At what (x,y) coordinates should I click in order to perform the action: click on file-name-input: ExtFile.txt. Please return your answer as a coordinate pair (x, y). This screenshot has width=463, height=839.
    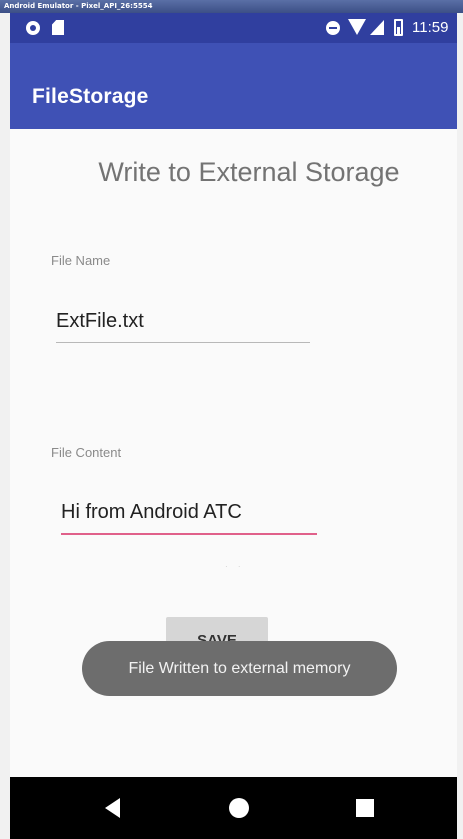
    Looking at the image, I should click on (183, 326).